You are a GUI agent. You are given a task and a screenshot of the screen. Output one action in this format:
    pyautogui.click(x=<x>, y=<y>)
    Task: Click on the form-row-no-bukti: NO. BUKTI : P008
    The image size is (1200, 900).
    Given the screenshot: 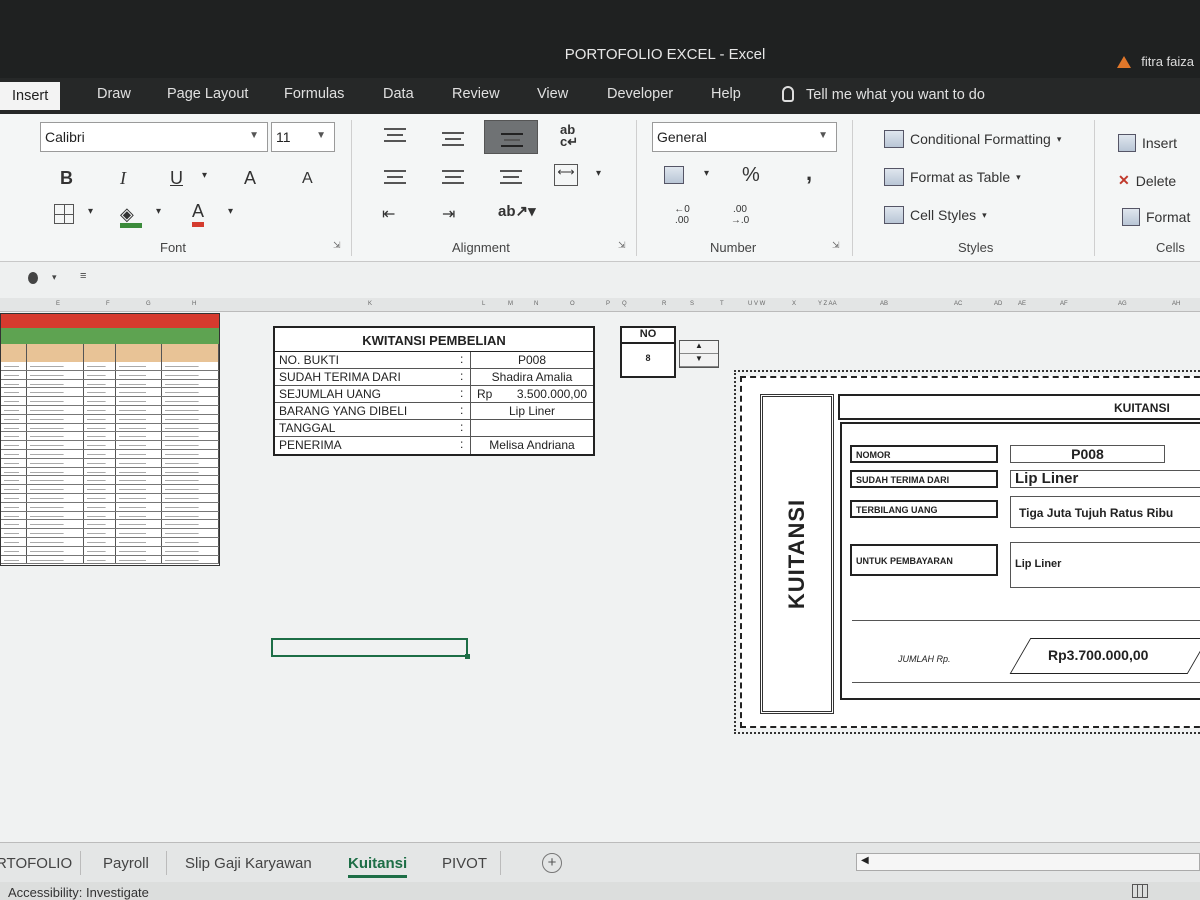 What is the action you would take?
    pyautogui.click(x=434, y=360)
    